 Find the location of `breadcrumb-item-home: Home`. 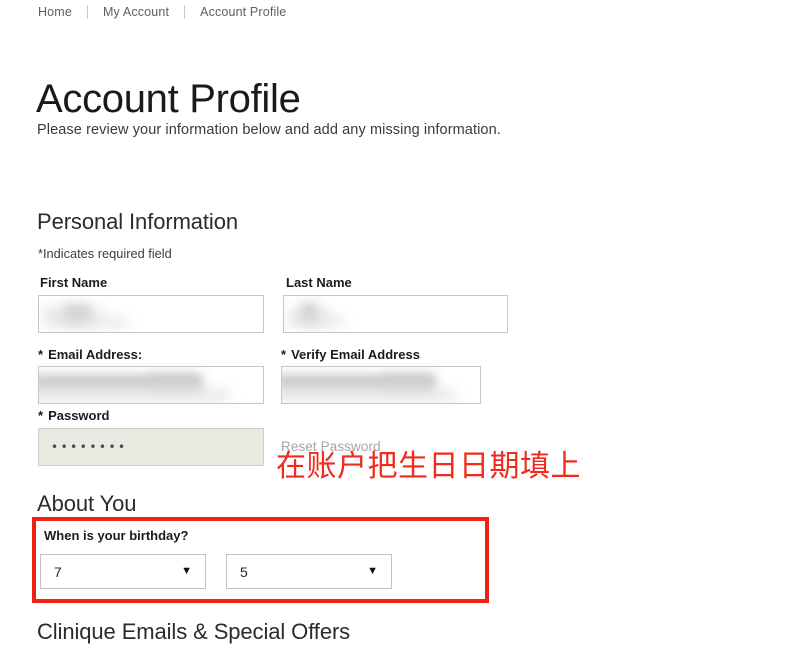

breadcrumb-item-home: Home is located at coordinates (55, 12).